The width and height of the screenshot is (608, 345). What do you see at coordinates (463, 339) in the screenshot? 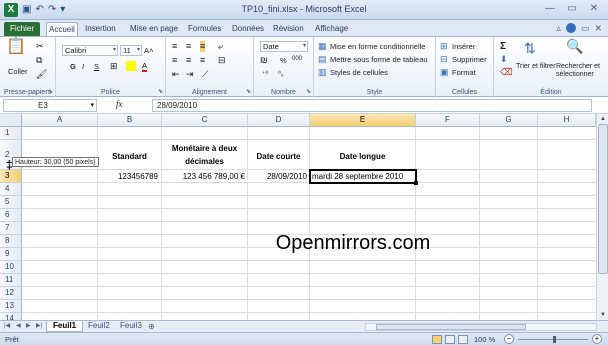
I see `page-break-view-icon` at bounding box center [463, 339].